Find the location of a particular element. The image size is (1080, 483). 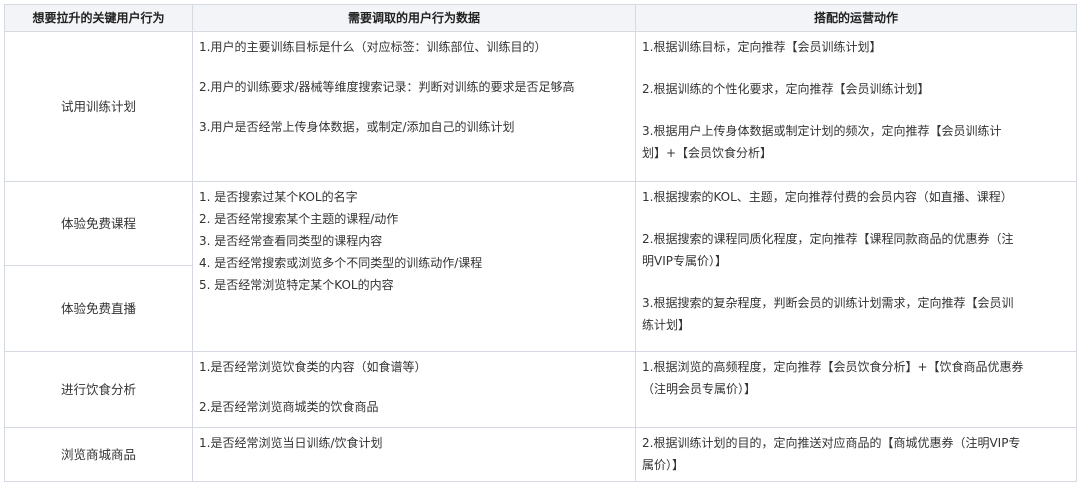

action-item: 2.根据训练的个性化要求，定向推荐【会员训练计划】 is located at coordinates (786, 89).